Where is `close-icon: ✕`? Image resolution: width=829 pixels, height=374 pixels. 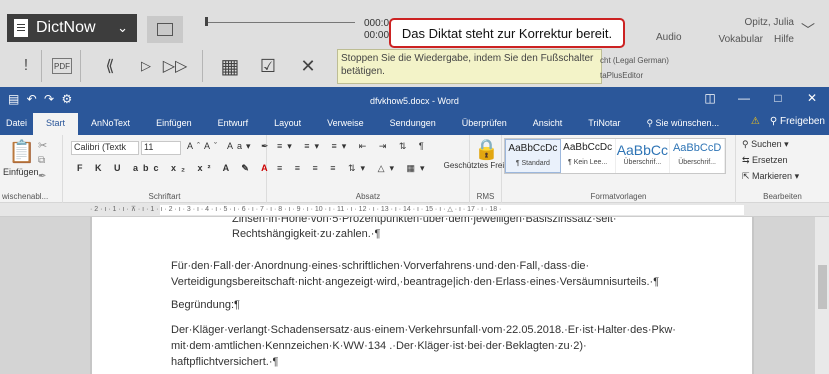 close-icon: ✕ is located at coordinates (308, 66).